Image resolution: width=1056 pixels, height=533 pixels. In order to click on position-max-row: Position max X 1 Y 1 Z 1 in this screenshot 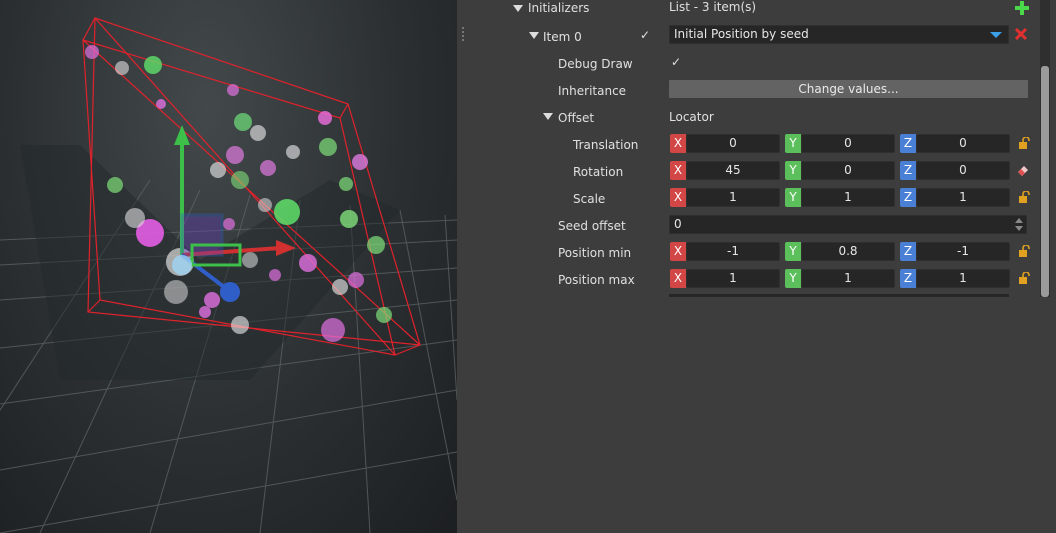, I will do `click(752, 283)`.